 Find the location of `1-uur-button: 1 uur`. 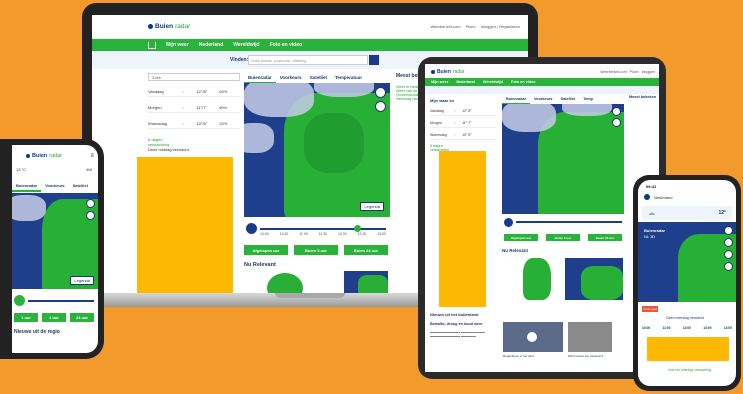

1-uur-button: 1 uur is located at coordinates (26, 317).